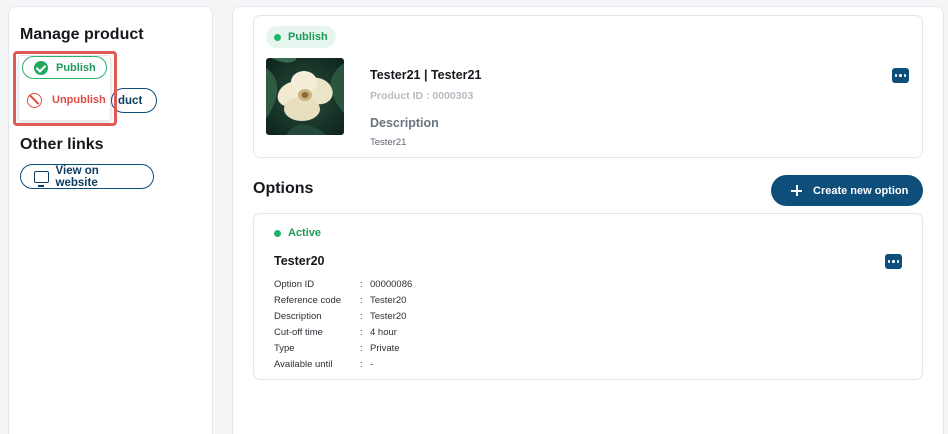 This screenshot has width=948, height=434. I want to click on product-status-badge: Publish, so click(301, 37).